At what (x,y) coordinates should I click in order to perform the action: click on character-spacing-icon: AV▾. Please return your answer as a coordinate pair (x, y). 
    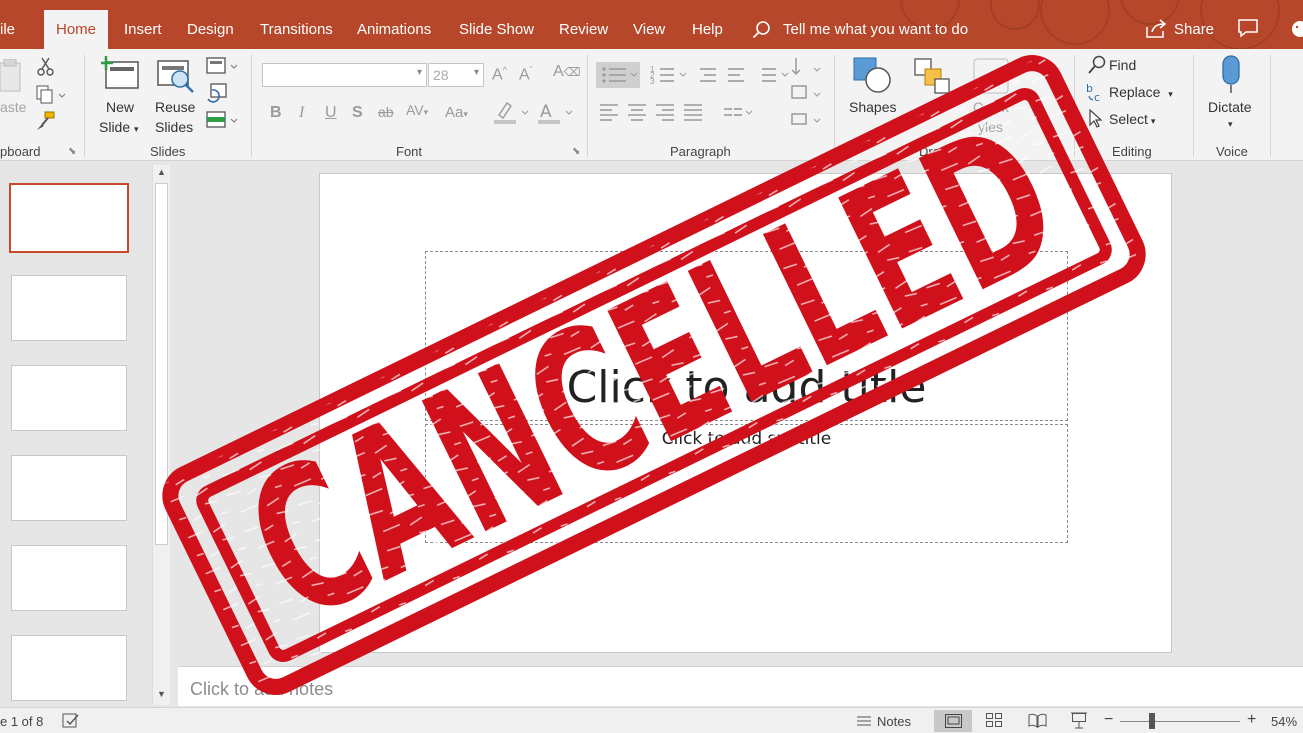
    Looking at the image, I should click on (417, 110).